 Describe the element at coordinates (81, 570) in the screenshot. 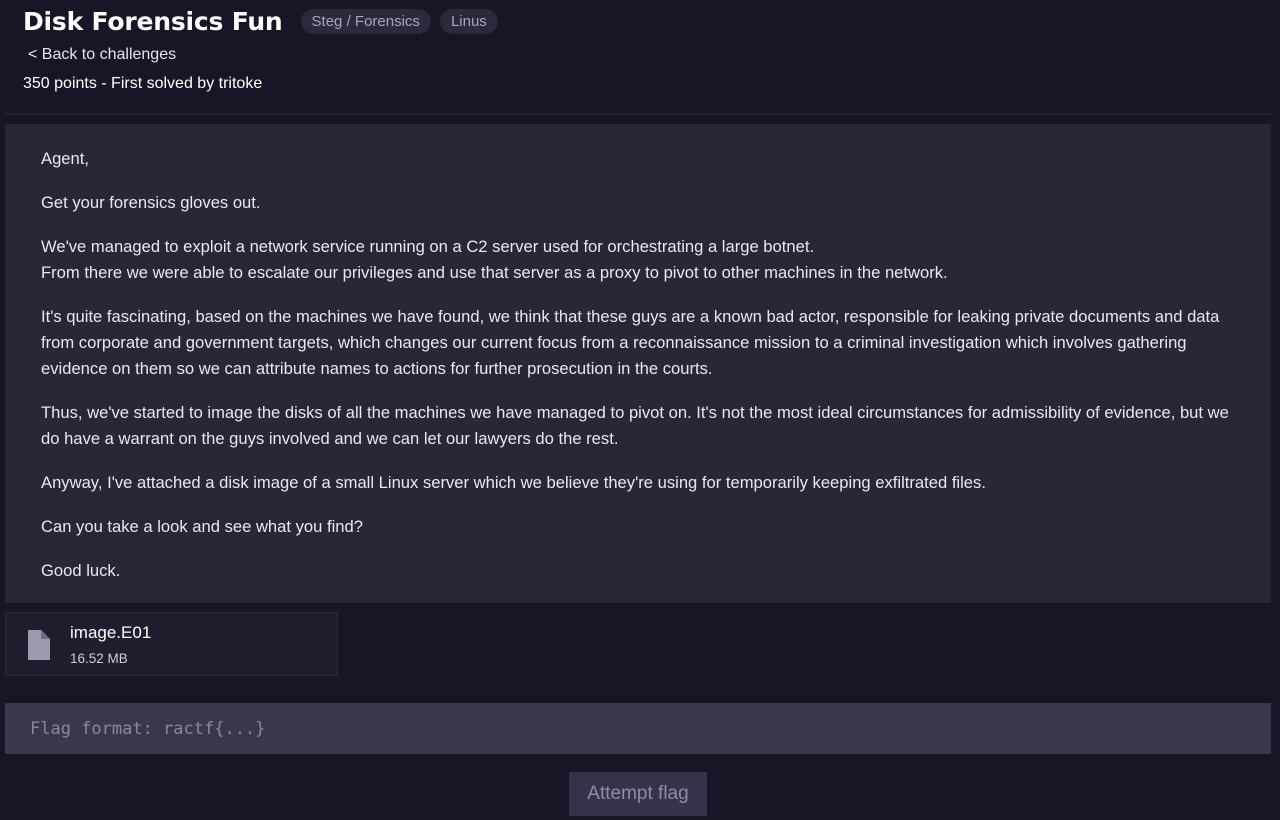

I see `description-paragraph: Good luck.` at that location.